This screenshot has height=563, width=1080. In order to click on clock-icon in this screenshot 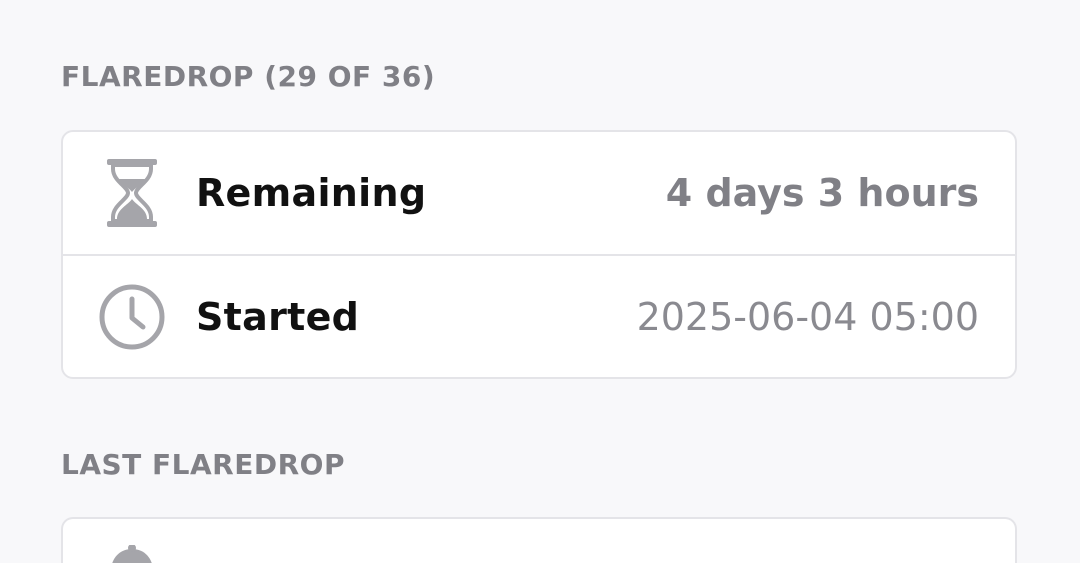, I will do `click(132, 317)`.